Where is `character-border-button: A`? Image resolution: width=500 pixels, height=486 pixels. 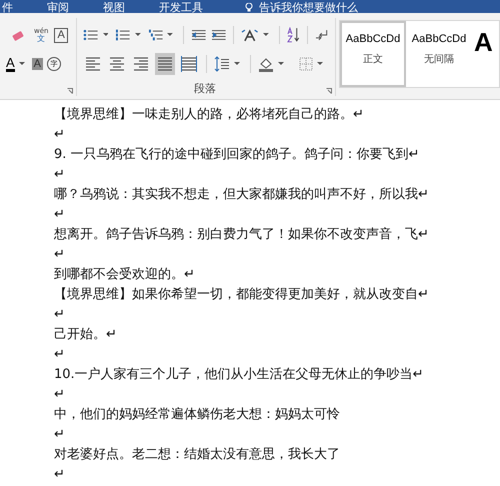 character-border-button: A is located at coordinates (61, 35).